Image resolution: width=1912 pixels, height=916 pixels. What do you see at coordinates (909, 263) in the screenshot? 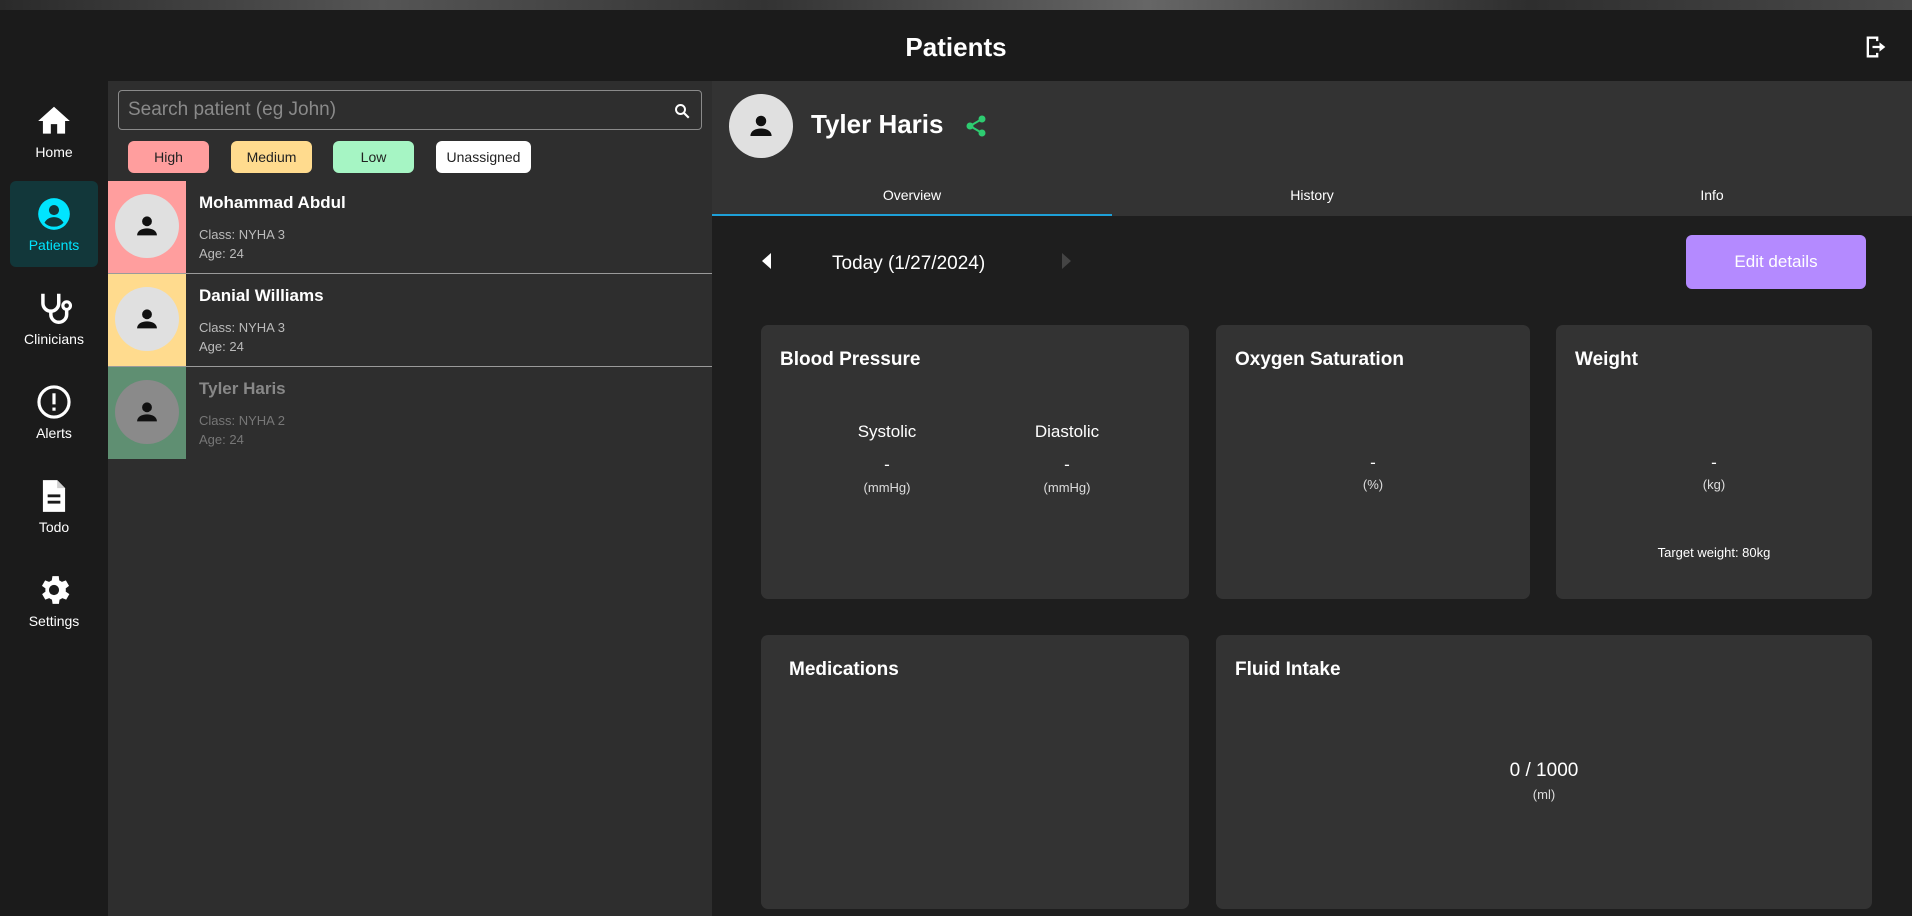
I see `current-date: Today (1/27/2024)` at bounding box center [909, 263].